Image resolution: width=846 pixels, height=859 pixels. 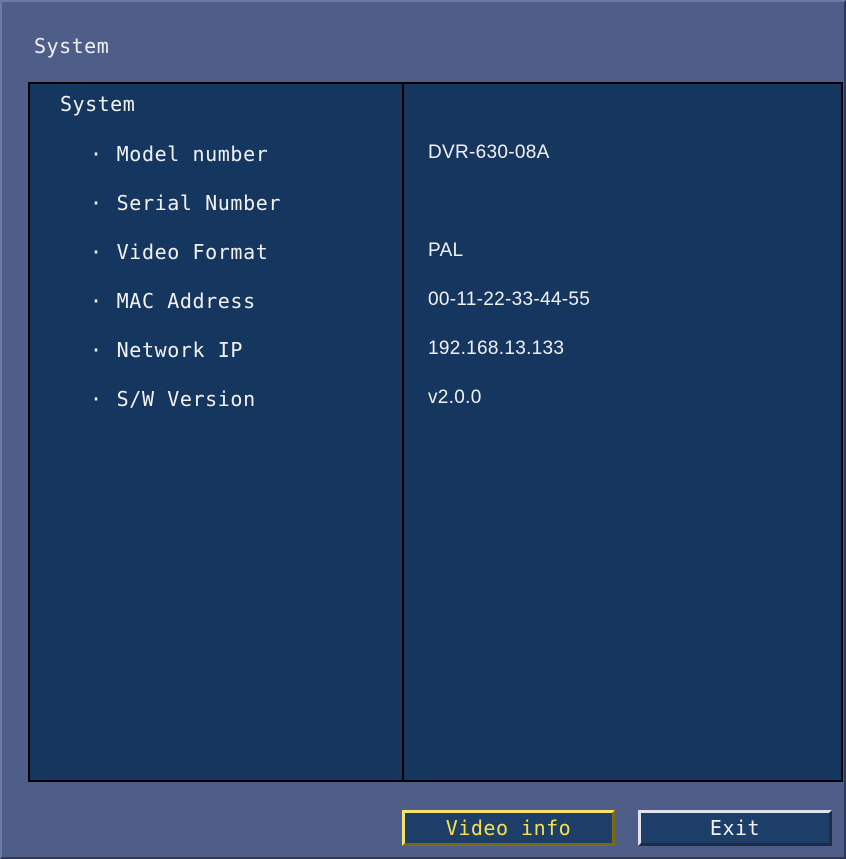 What do you see at coordinates (403, 432) in the screenshot?
I see `column-divider` at bounding box center [403, 432].